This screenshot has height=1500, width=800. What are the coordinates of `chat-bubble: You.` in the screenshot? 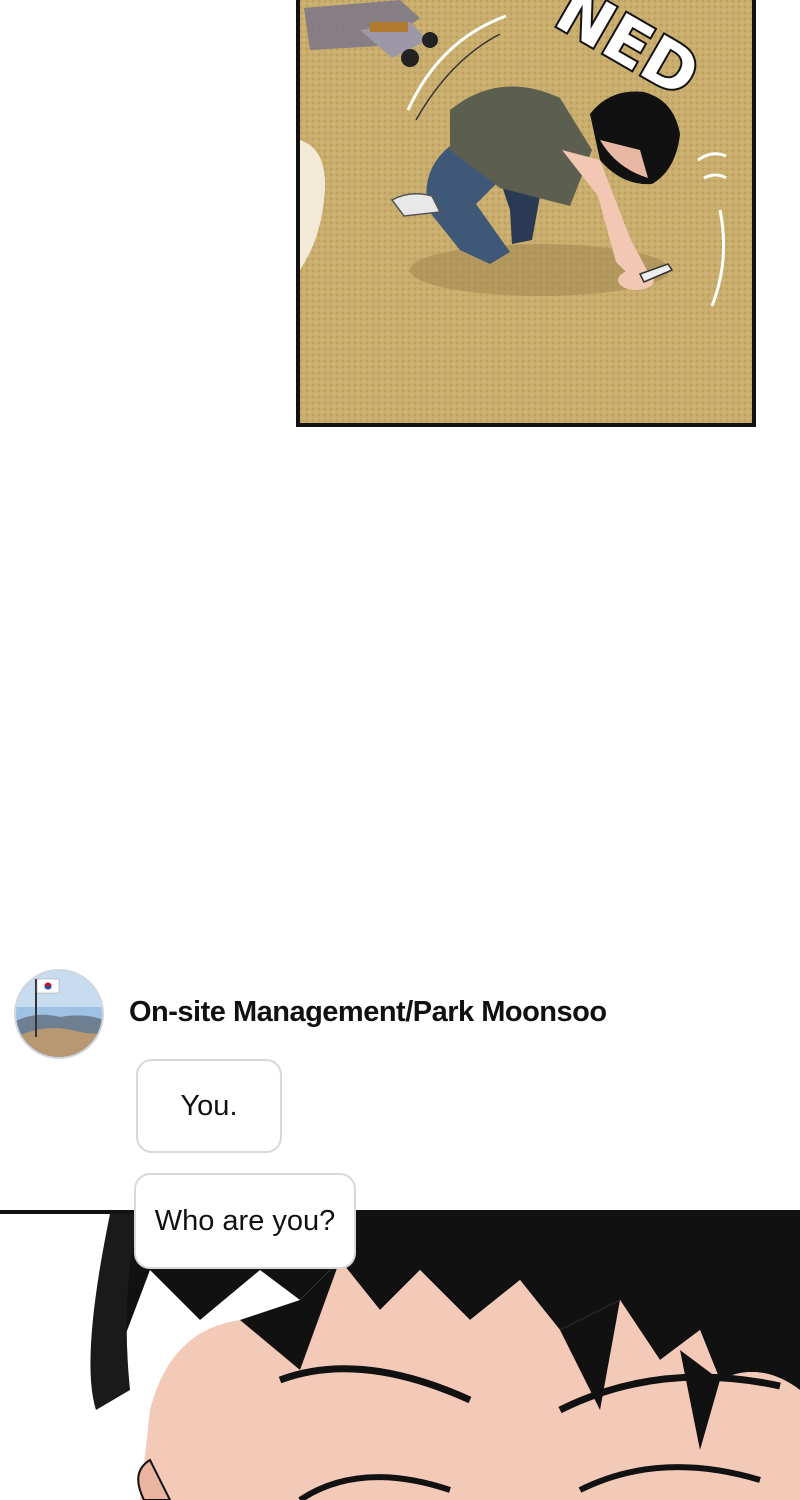 It's located at (209, 1106).